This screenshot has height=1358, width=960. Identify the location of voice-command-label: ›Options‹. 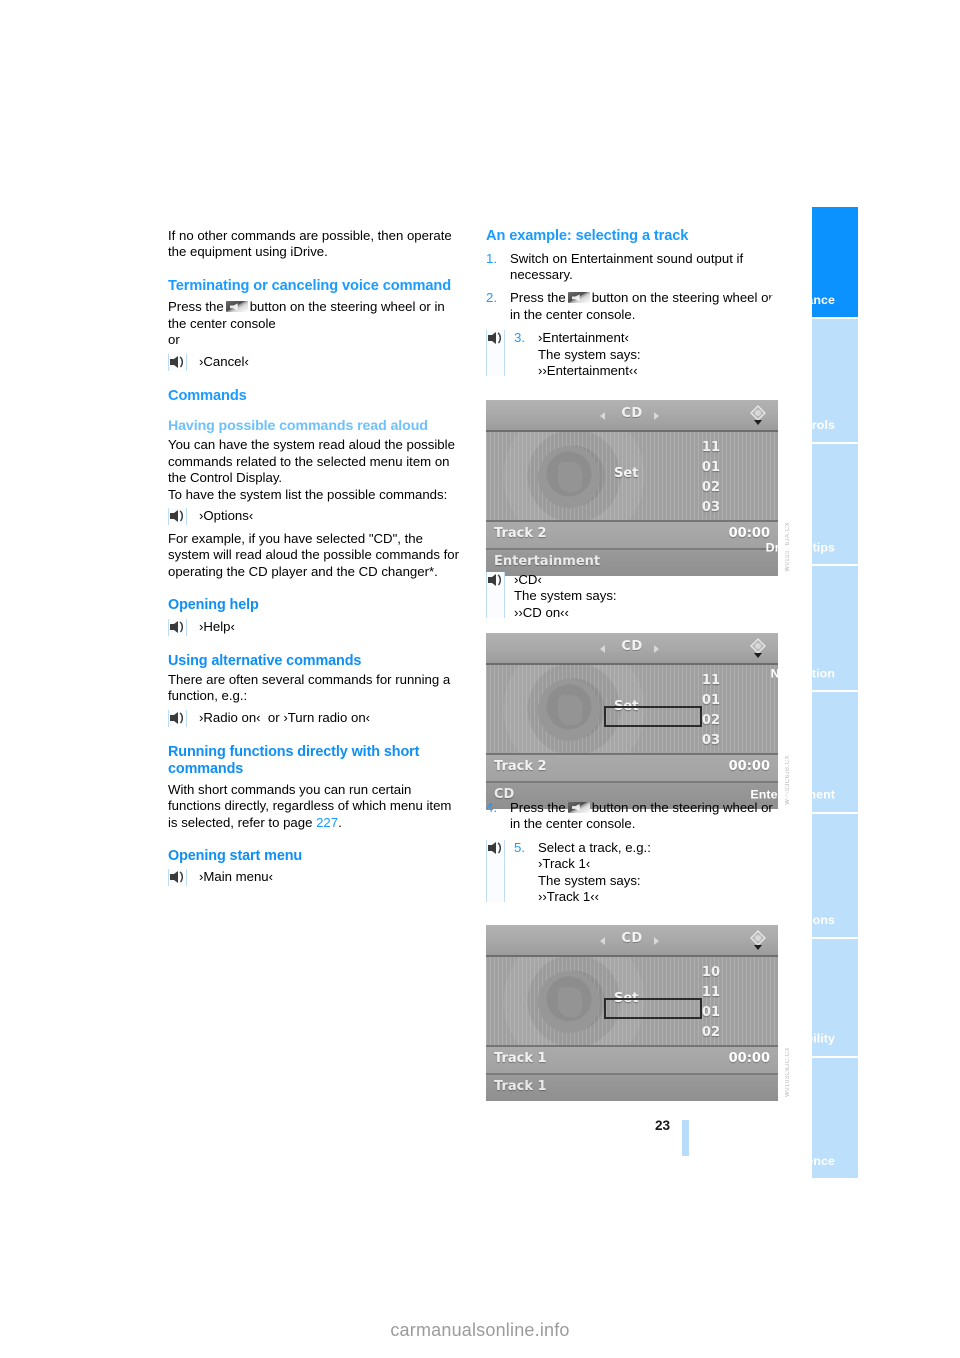
(226, 516).